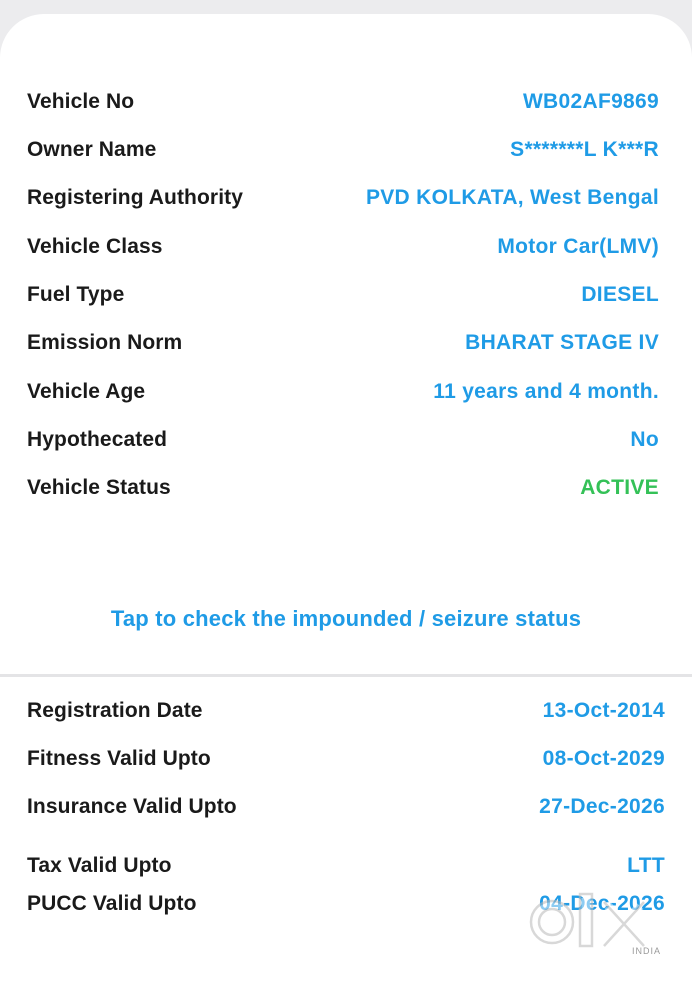 Image resolution: width=692 pixels, height=999 pixels. Describe the element at coordinates (97, 439) in the screenshot. I see `hypothecated-label: Hypothecated` at that location.